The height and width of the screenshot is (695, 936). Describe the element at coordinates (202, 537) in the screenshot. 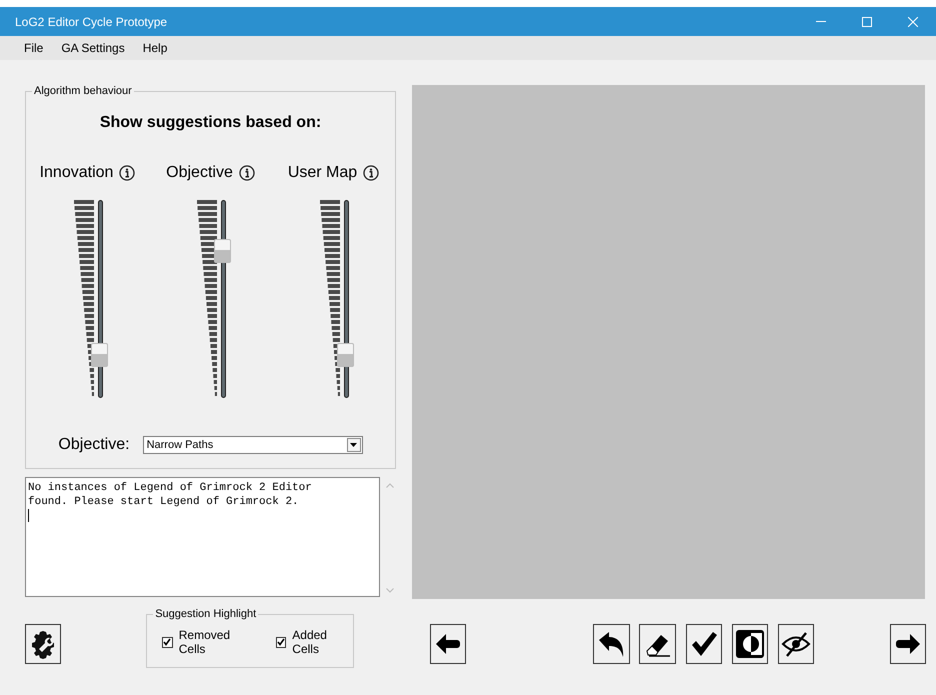

I see `log-text-area: No instances of Legend of Grimrock 2 Editor found. Please start Legend of Grimrock 2.` at that location.